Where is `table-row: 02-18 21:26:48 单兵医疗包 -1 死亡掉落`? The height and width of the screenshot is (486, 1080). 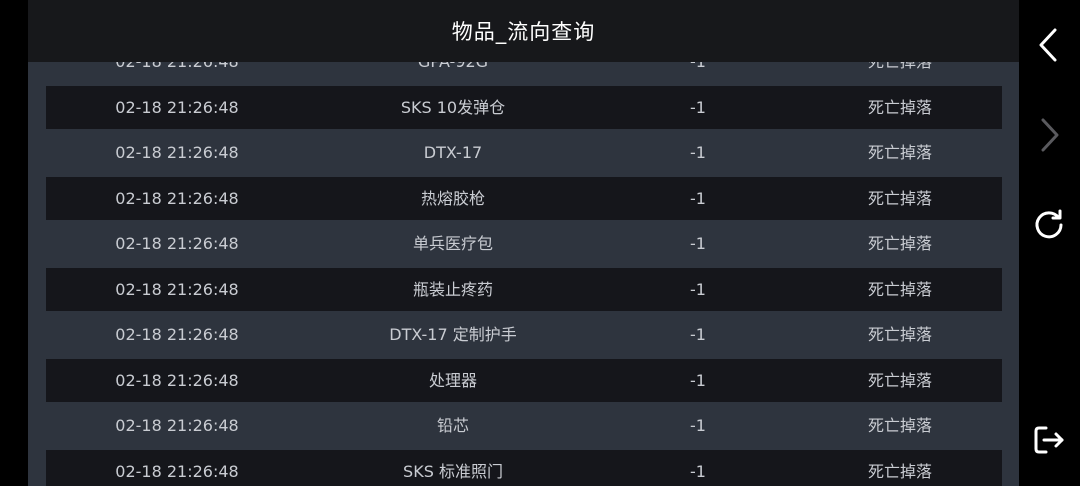 table-row: 02-18 21:26:48 单兵医疗包 -1 死亡掉落 is located at coordinates (524, 243).